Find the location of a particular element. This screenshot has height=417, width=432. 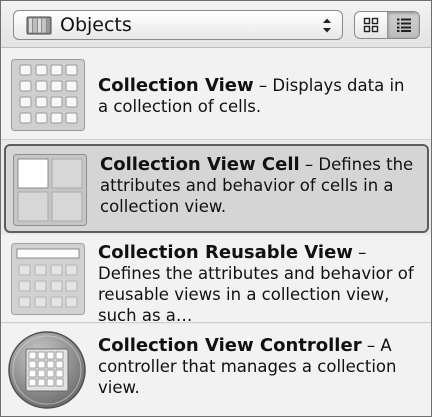

list-icon is located at coordinates (404, 25).